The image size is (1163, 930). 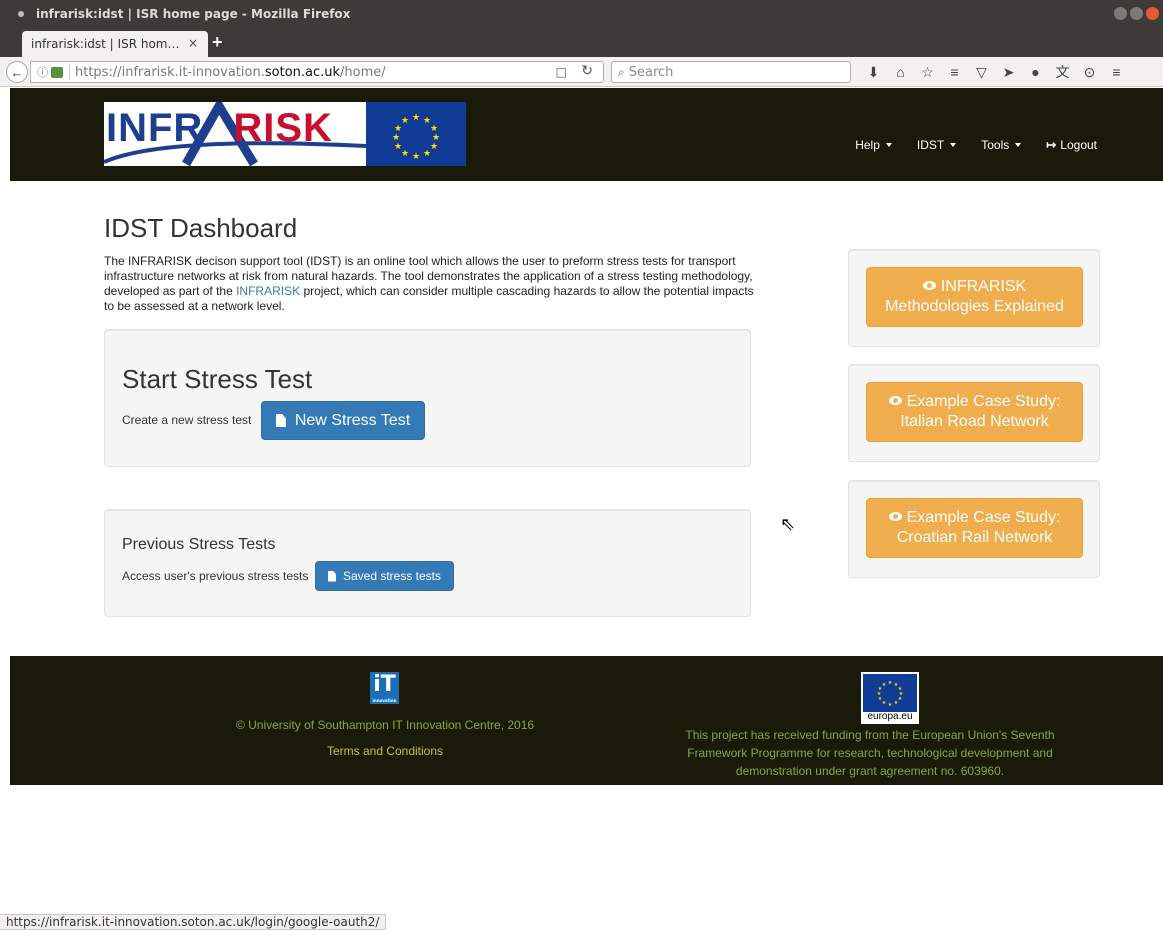 I want to click on europa-eu-logo: ★ ★ ★ ★ ★ ★ ★ ★ ★ ★ ★ ★ europa.eu, so click(x=890, y=698).